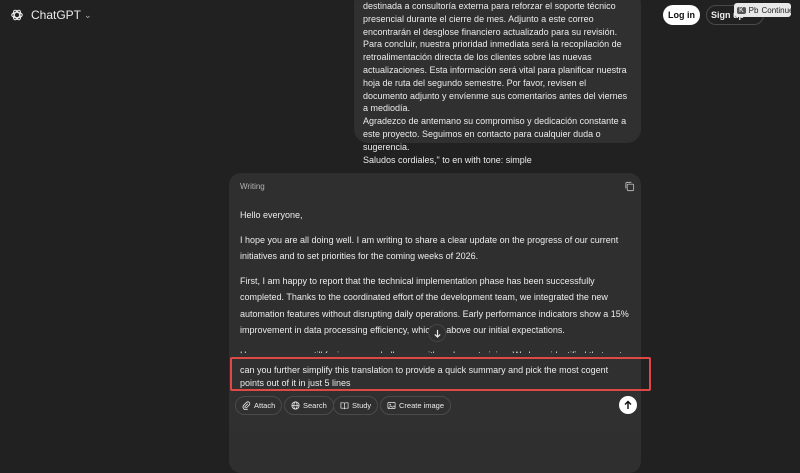 This screenshot has height=473, width=800. Describe the element at coordinates (271, 215) in the screenshot. I see `response-paragraph: Hello everyone,` at that location.